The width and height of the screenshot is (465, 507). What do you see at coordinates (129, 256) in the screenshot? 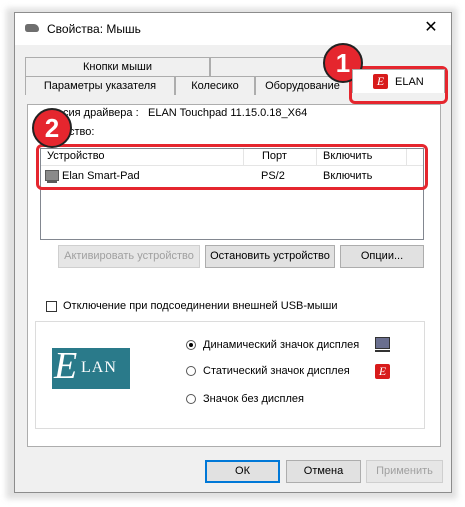
I see `activate-device-button: Активировать устройство` at bounding box center [129, 256].